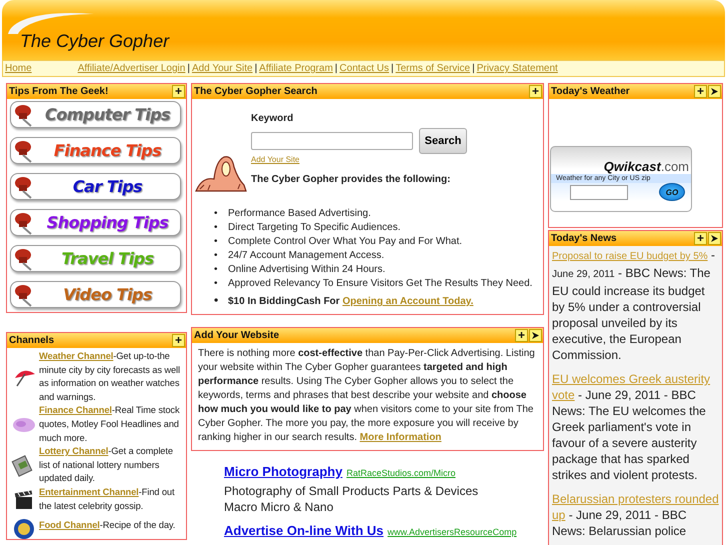 The image size is (727, 545). Describe the element at coordinates (76, 356) in the screenshot. I see `channel-link: Weather Channel` at that location.